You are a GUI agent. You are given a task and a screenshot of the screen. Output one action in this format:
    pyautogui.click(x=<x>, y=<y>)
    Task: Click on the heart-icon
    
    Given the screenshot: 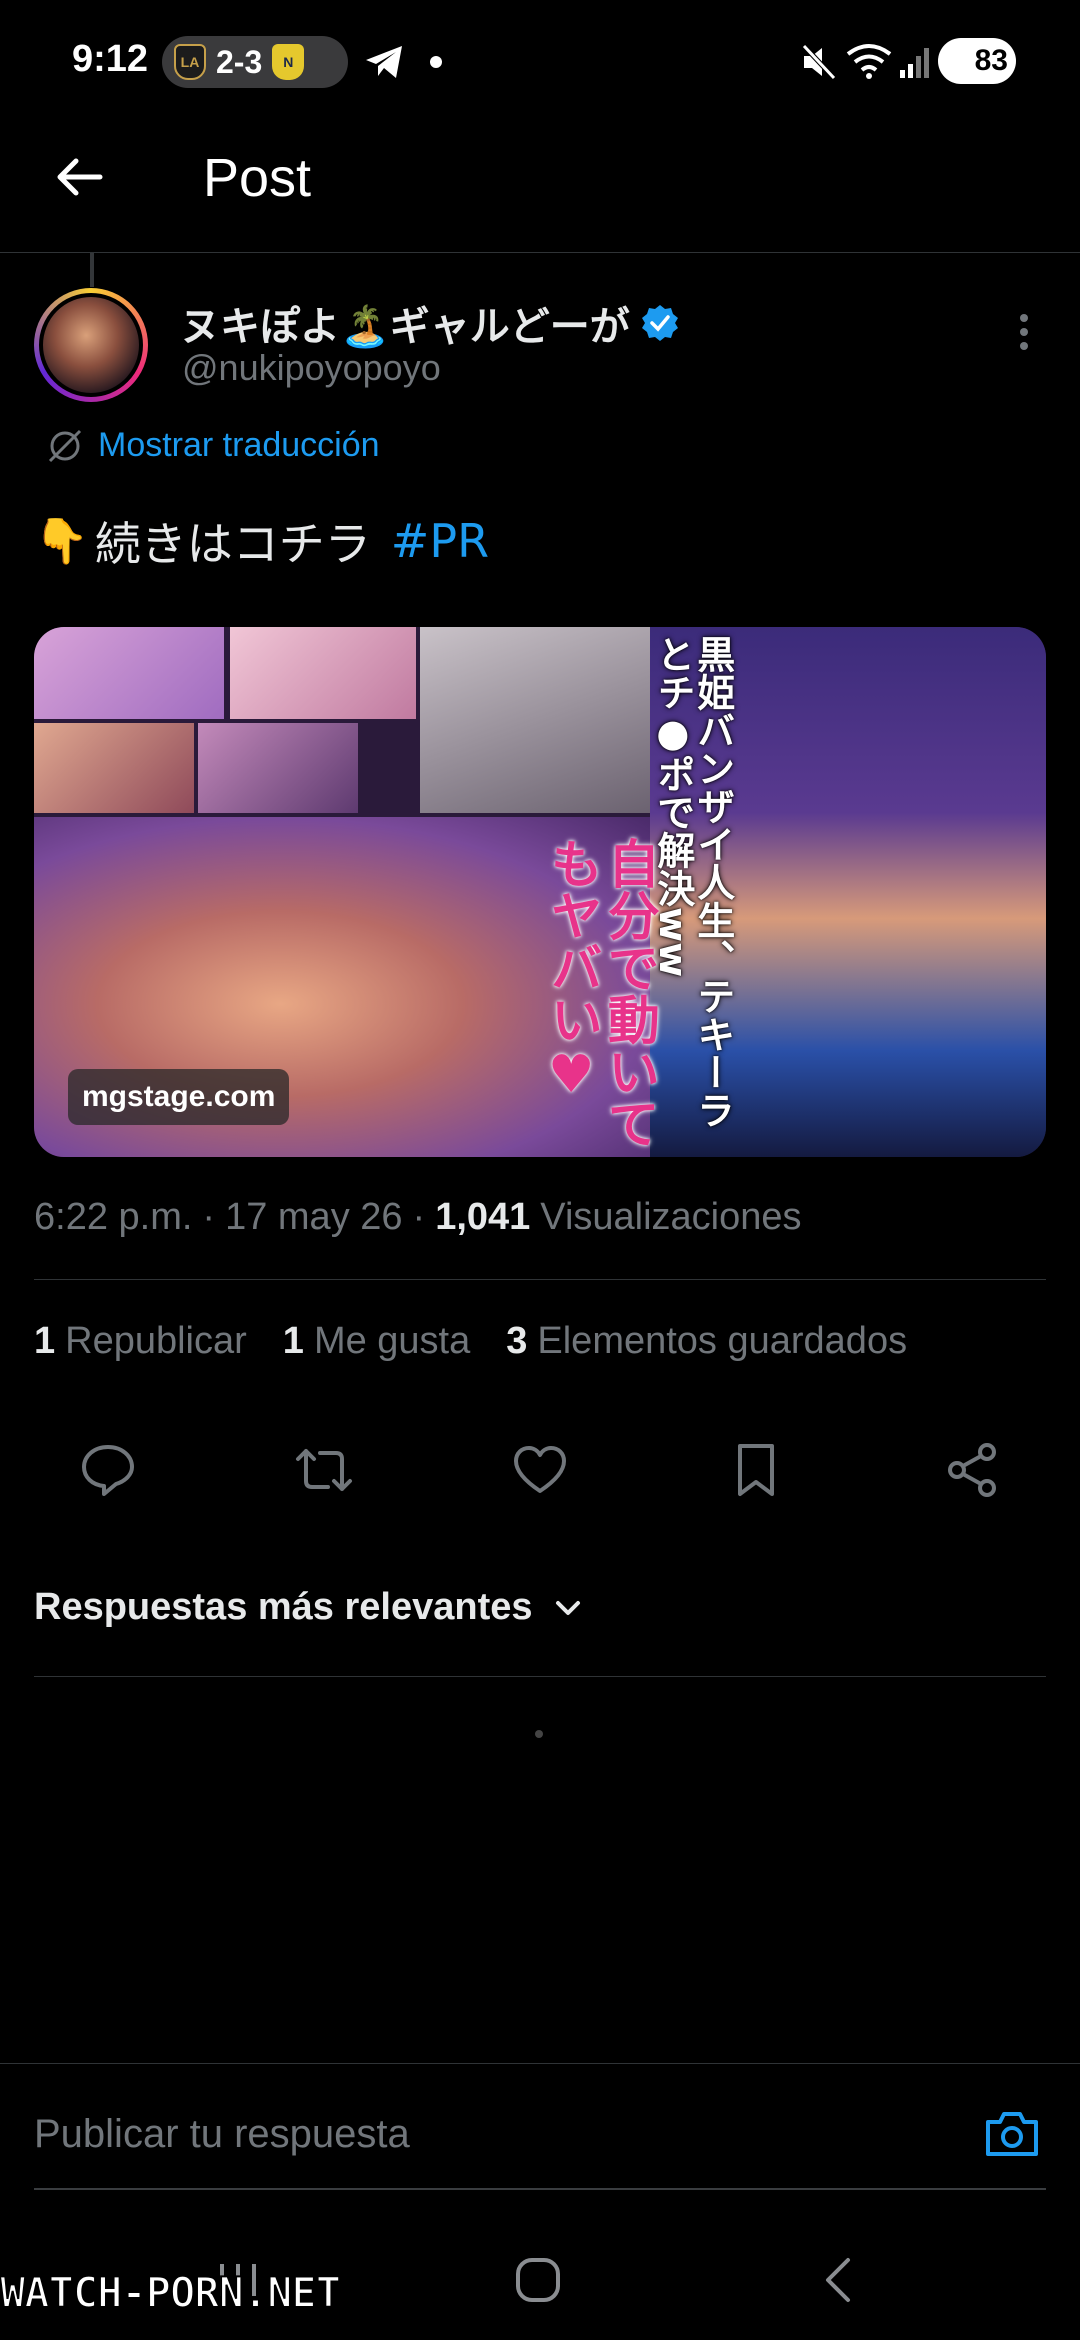 What is the action you would take?
    pyautogui.click(x=540, y=1469)
    